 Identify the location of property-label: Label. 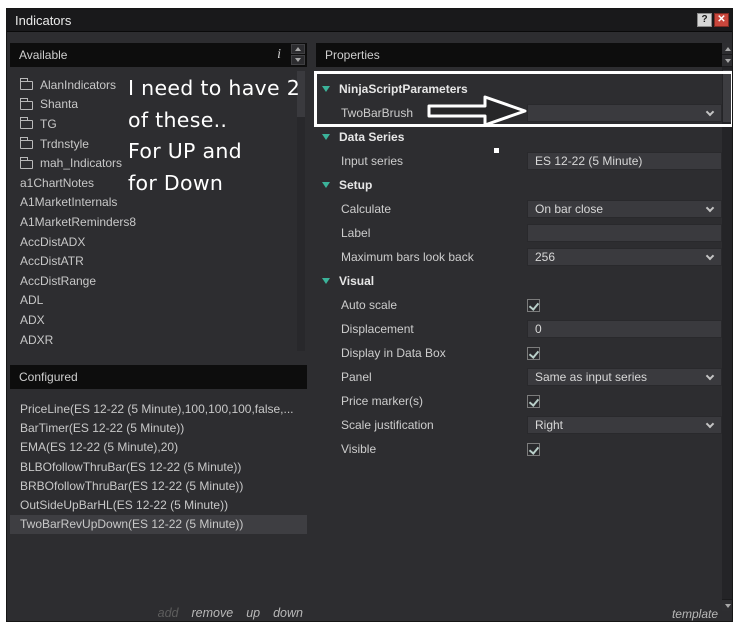
(356, 233).